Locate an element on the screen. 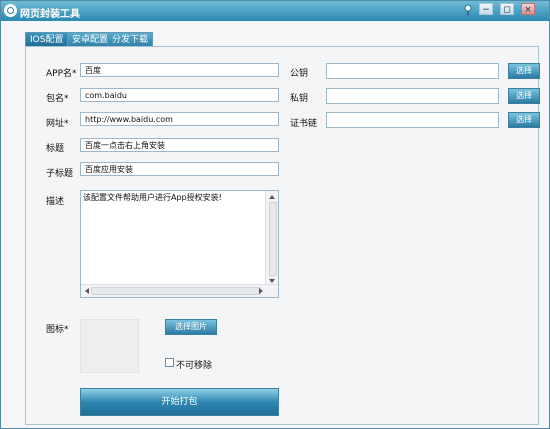 The image size is (550, 429). start-pack-button: 开始打包 is located at coordinates (179, 402).